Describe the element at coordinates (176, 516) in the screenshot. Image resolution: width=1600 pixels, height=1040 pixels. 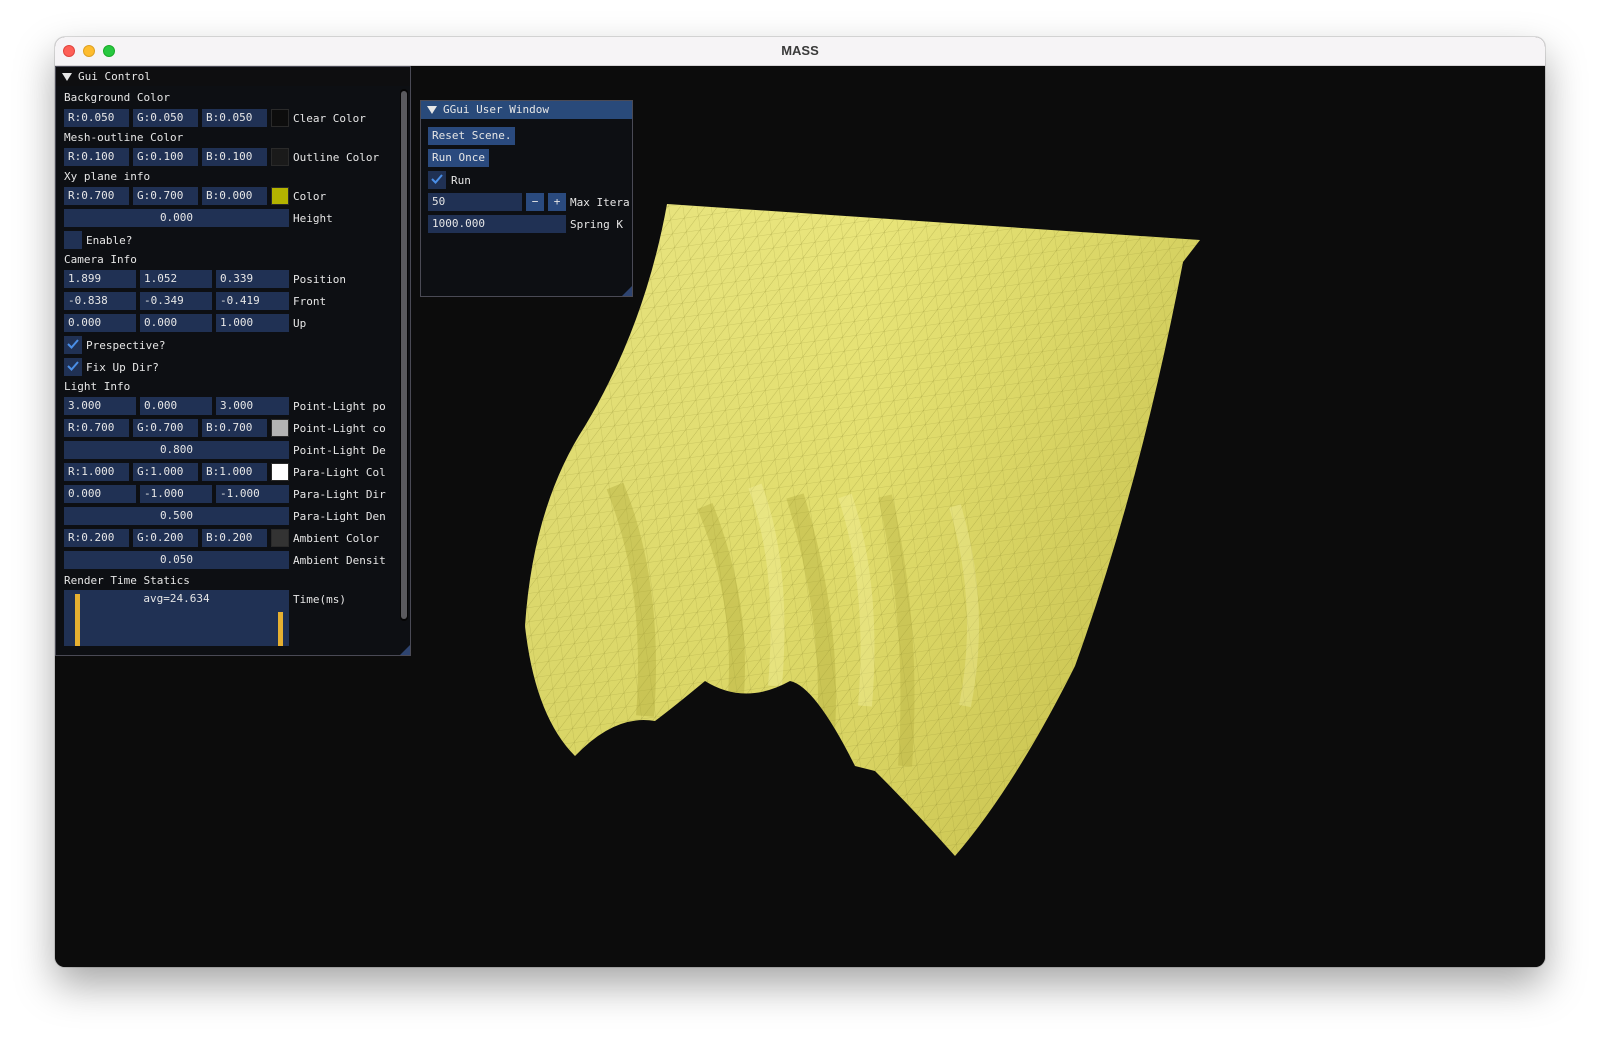
I see `para-light-density-field: 0.500` at that location.